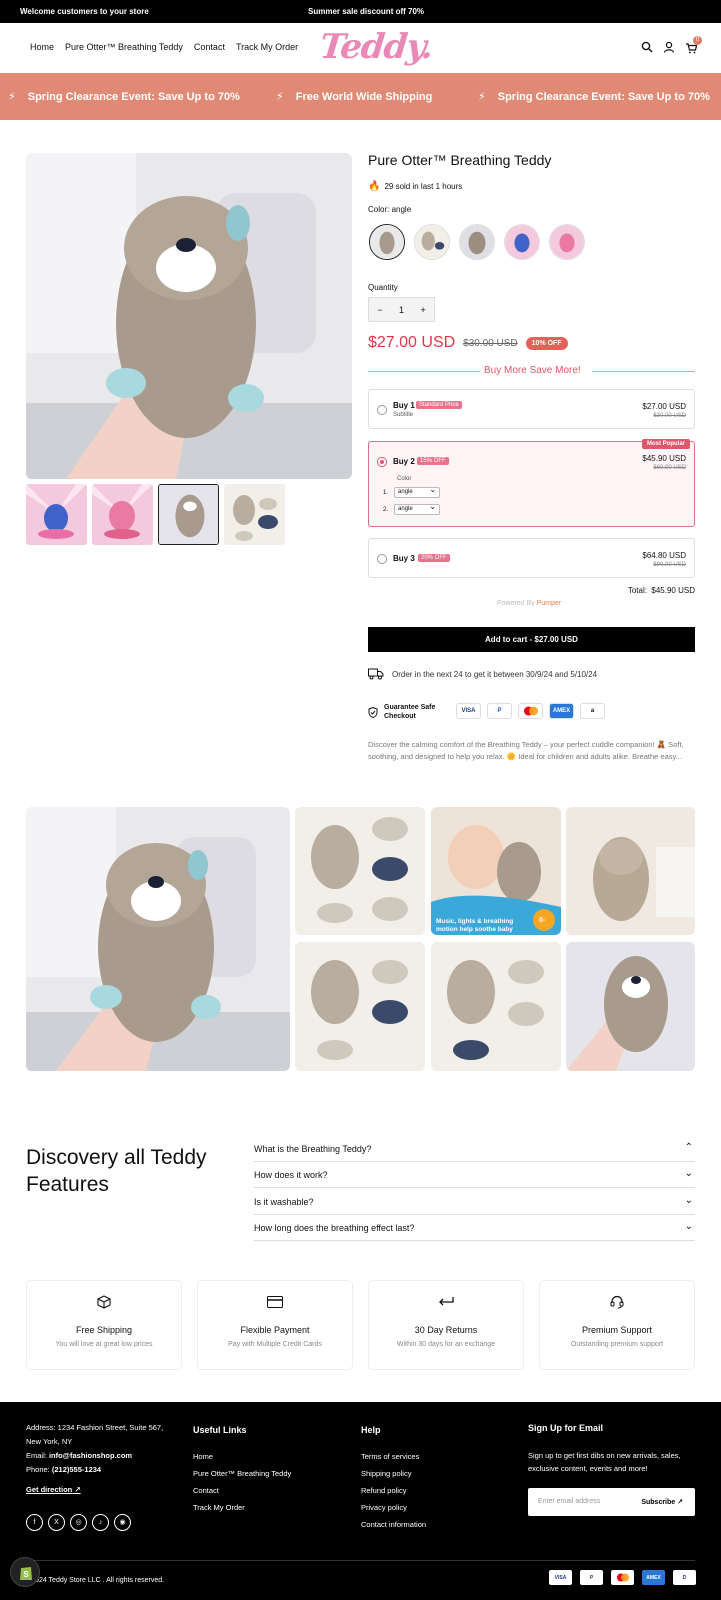  What do you see at coordinates (422, 310) in the screenshot?
I see `increase-button: +` at bounding box center [422, 310].